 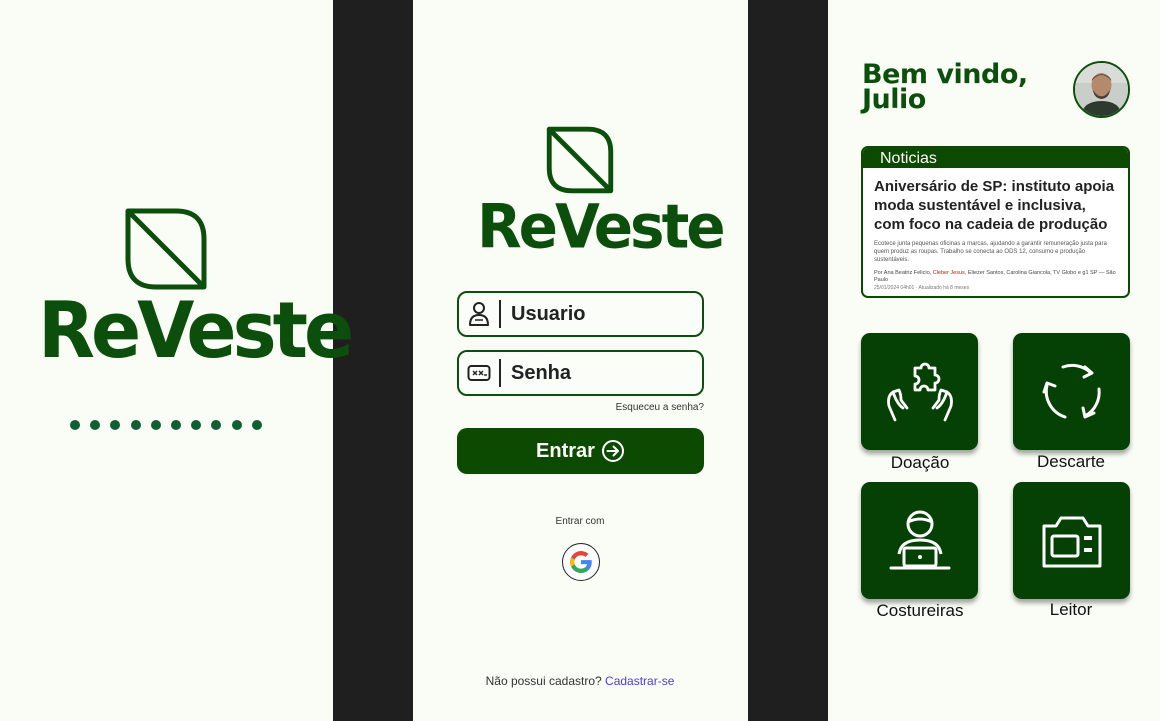 I want to click on enter-with-label: Entrar com, so click(x=580, y=521).